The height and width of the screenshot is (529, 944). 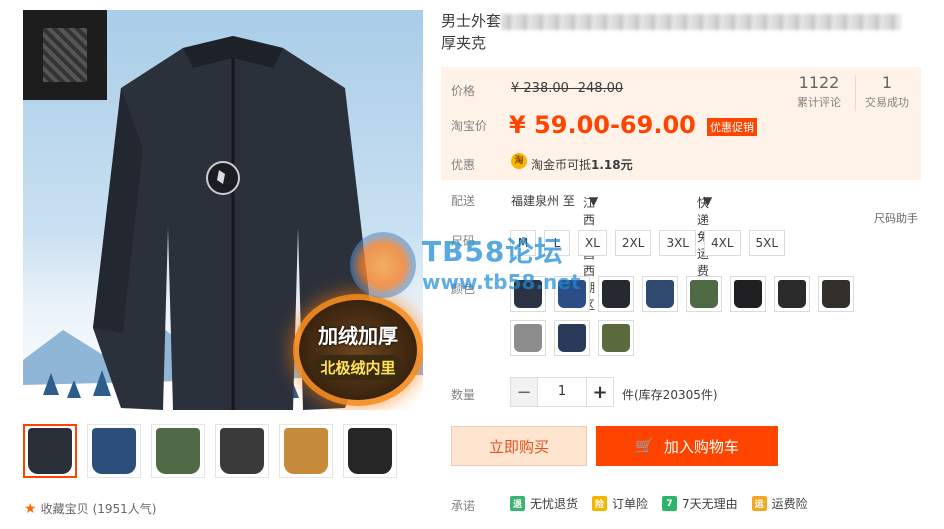 I want to click on promise-item: 退无忧退货, so click(x=544, y=503).